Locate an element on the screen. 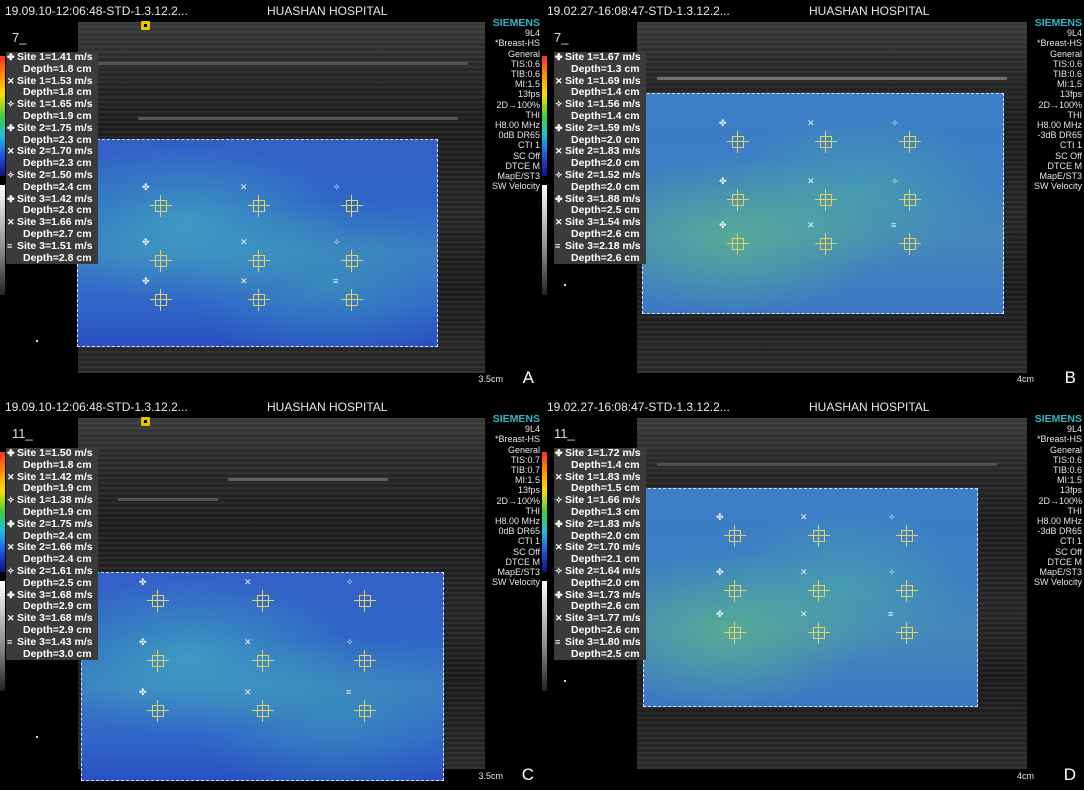 This screenshot has height=790, width=1084. tissue-band is located at coordinates (308, 479).